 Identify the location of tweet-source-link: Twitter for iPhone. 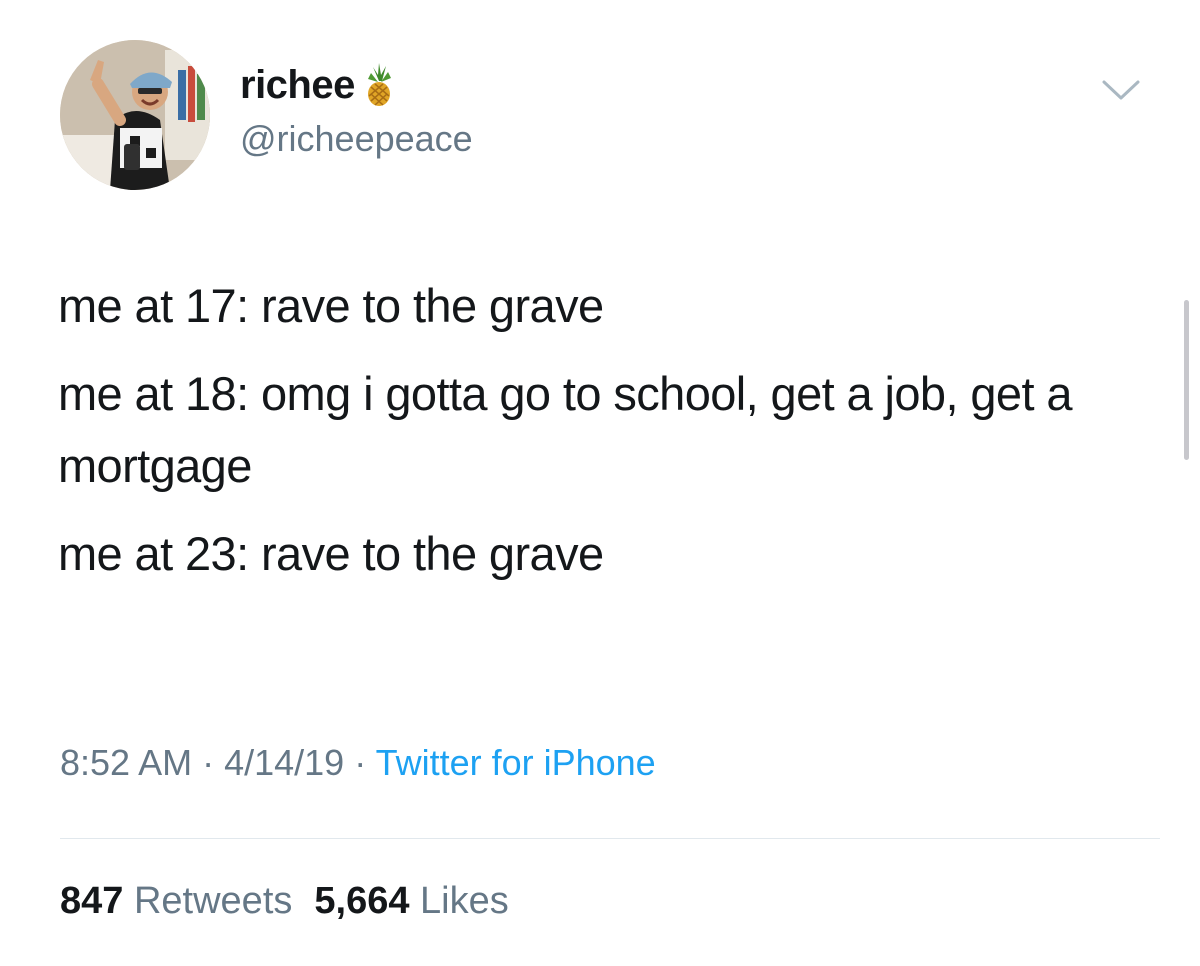
(516, 762).